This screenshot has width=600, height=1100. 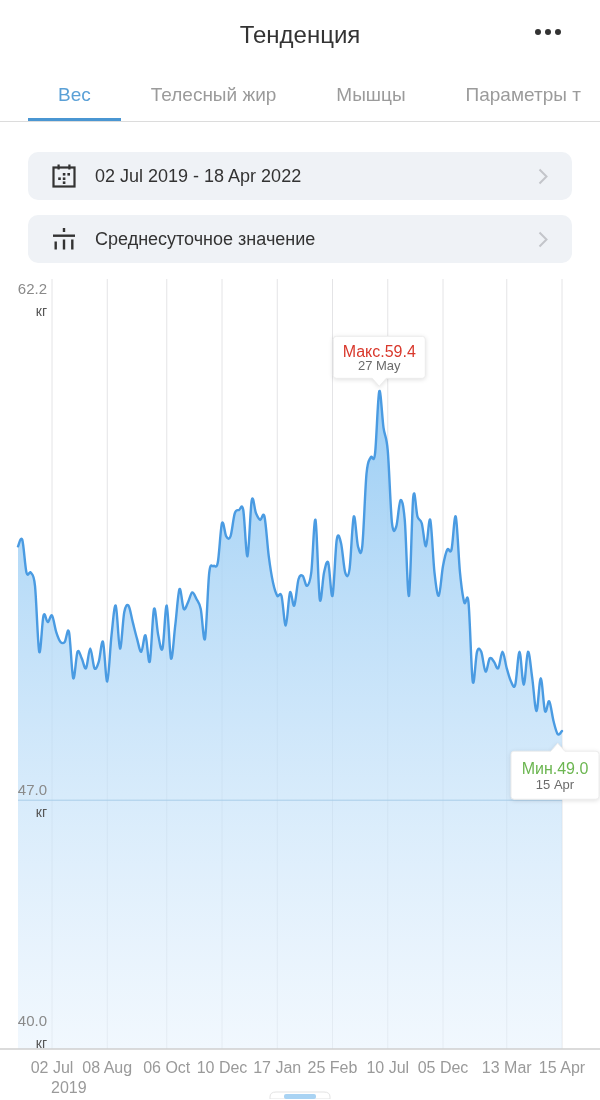 I want to click on tooltip-label: Мин.49.0 15 Apr, so click(x=555, y=776).